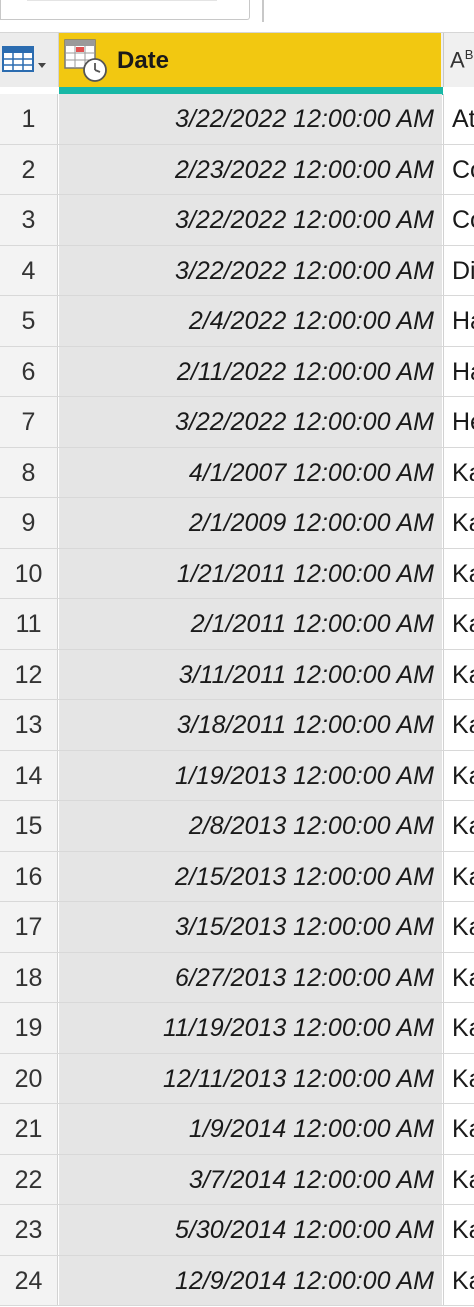  What do you see at coordinates (250, 1179) in the screenshot?
I see `date-cell: 3/7/2014 12:00:00 AM` at bounding box center [250, 1179].